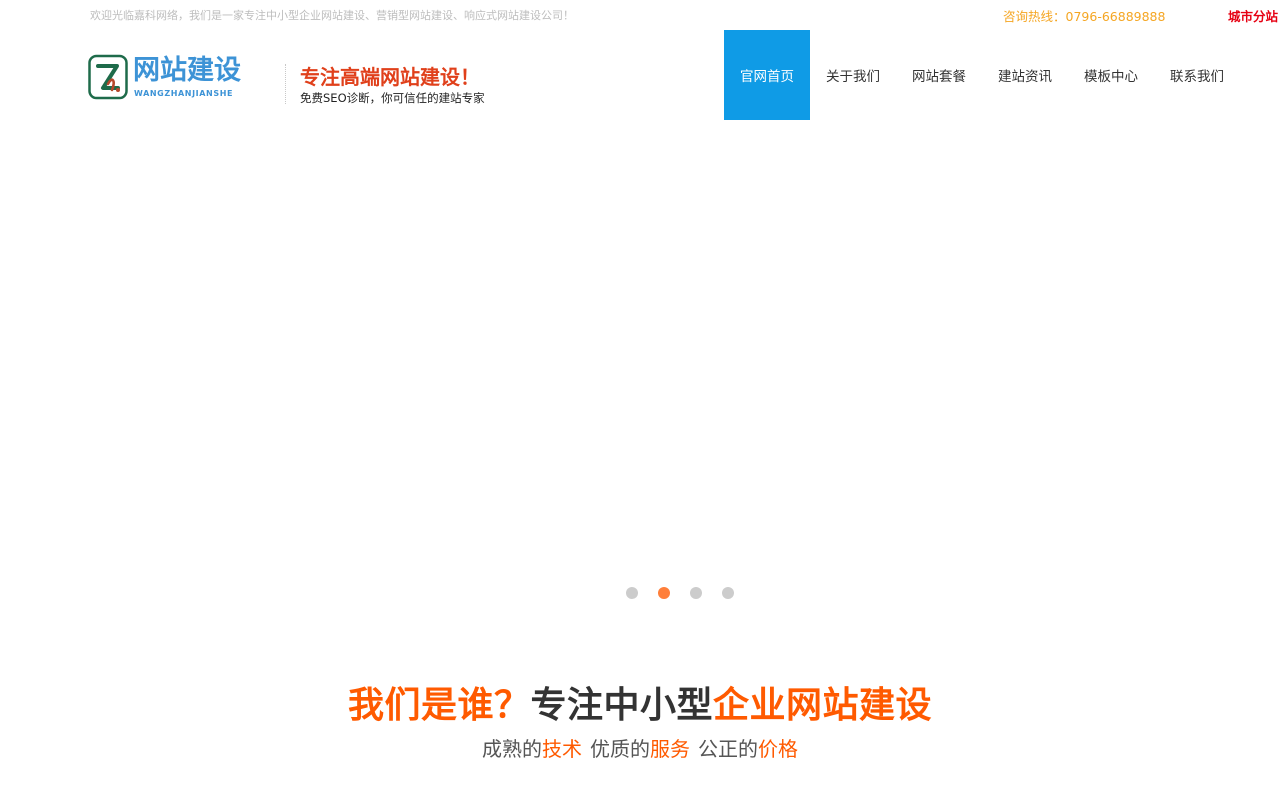  Describe the element at coordinates (439, 705) in the screenshot. I see `section-title-question: 我们是谁？` at that location.